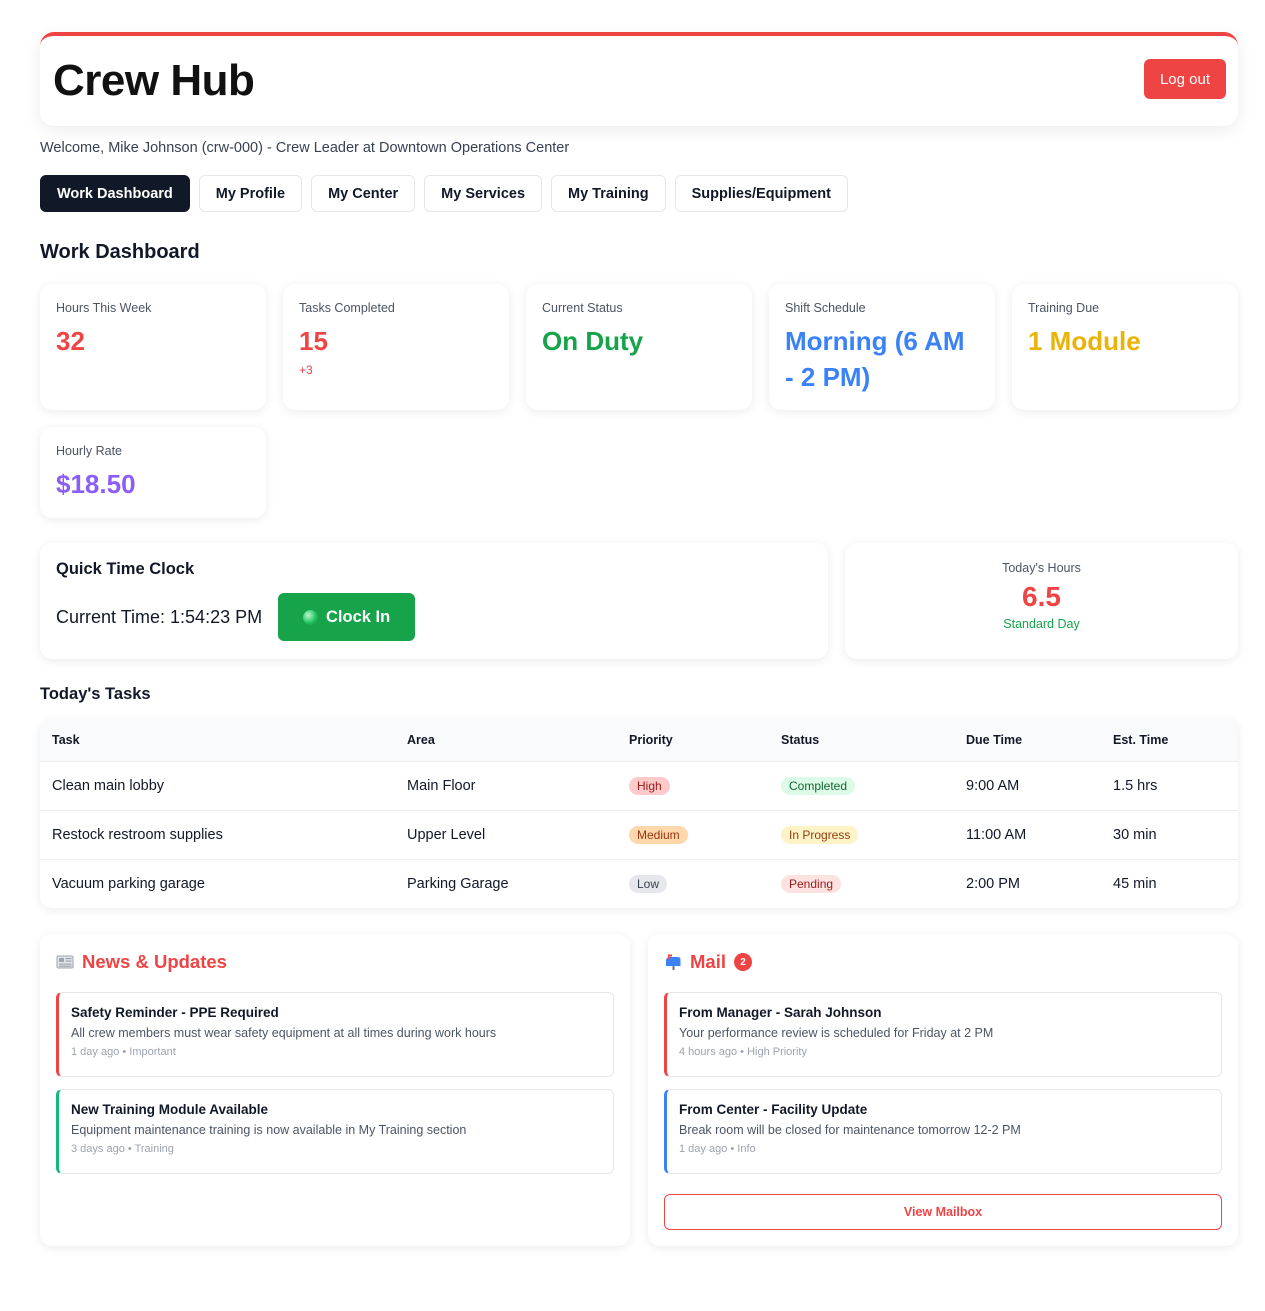  What do you see at coordinates (358, 616) in the screenshot?
I see `clock-in-label: Clock In` at bounding box center [358, 616].